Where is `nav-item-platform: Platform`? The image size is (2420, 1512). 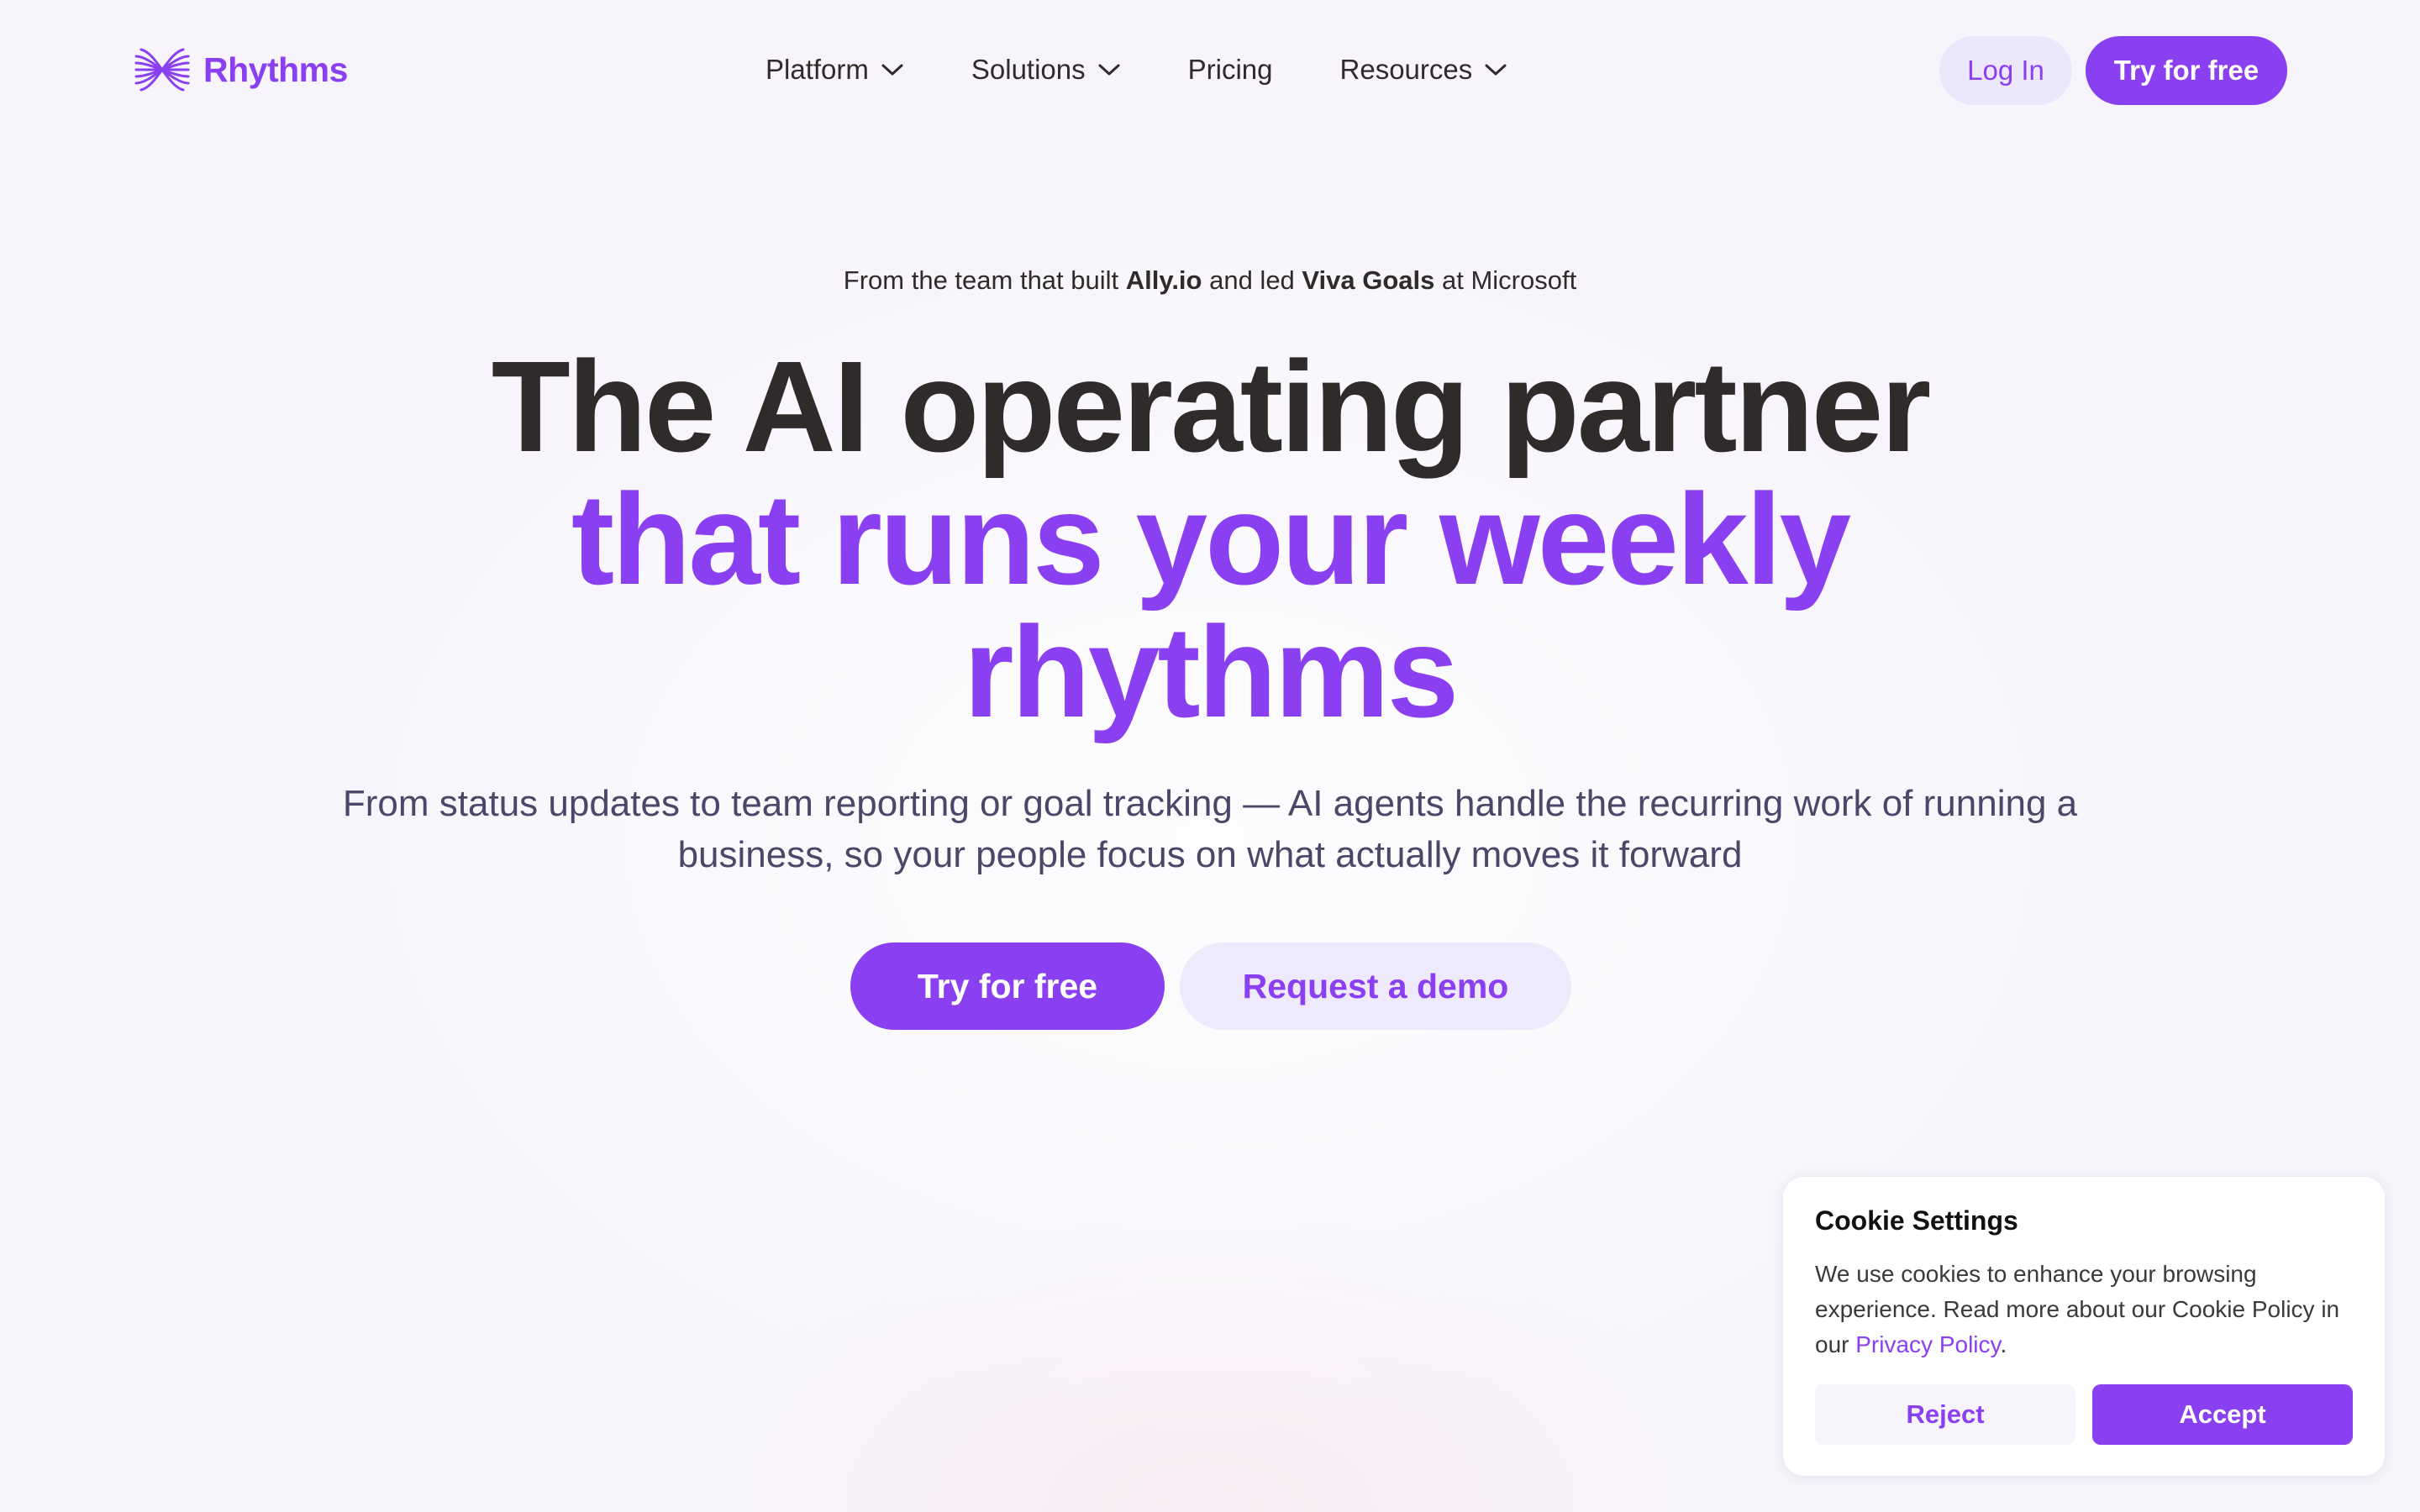 nav-item-platform: Platform is located at coordinates (834, 70).